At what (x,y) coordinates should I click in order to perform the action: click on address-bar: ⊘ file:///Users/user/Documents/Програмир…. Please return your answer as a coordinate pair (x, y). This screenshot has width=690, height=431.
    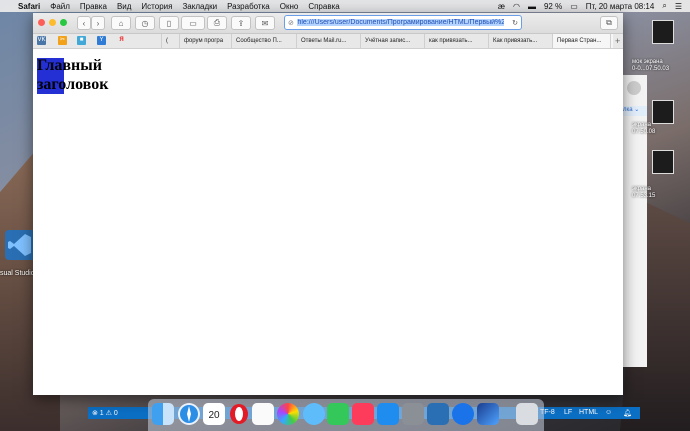
    Looking at the image, I should click on (403, 22).